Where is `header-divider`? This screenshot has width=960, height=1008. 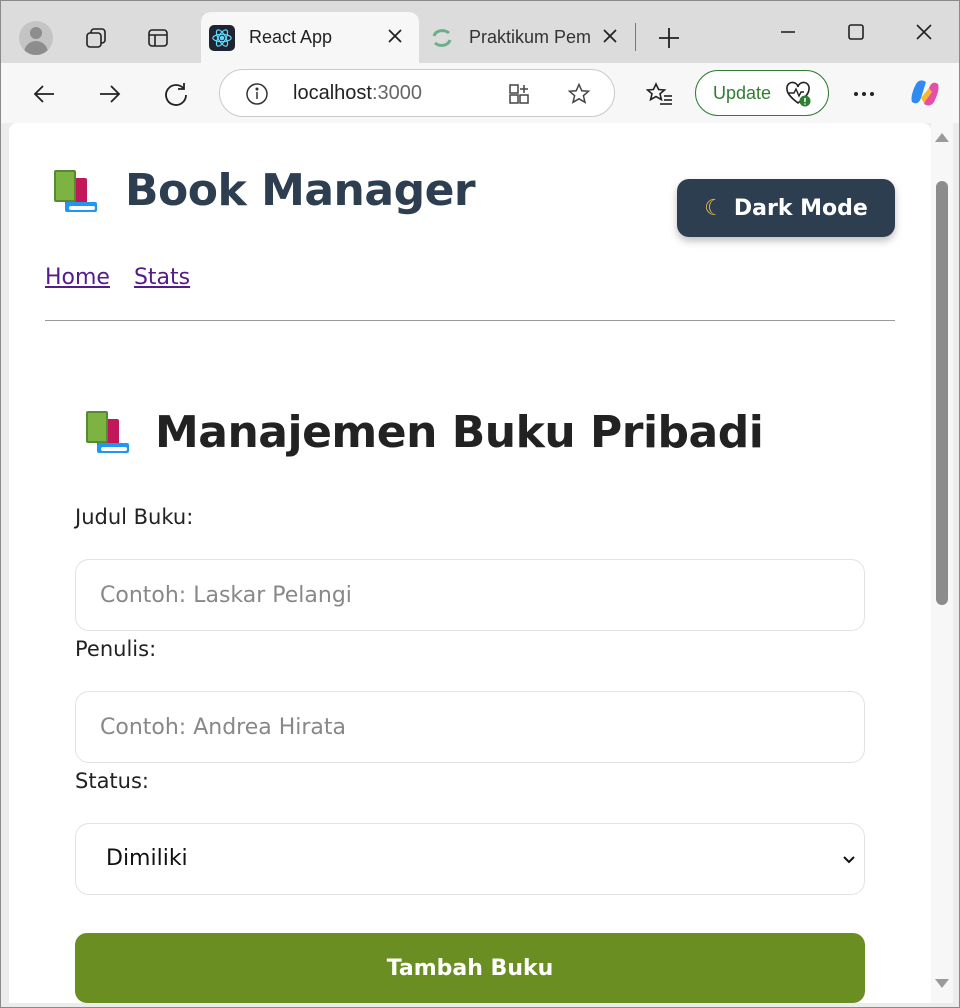
header-divider is located at coordinates (470, 320).